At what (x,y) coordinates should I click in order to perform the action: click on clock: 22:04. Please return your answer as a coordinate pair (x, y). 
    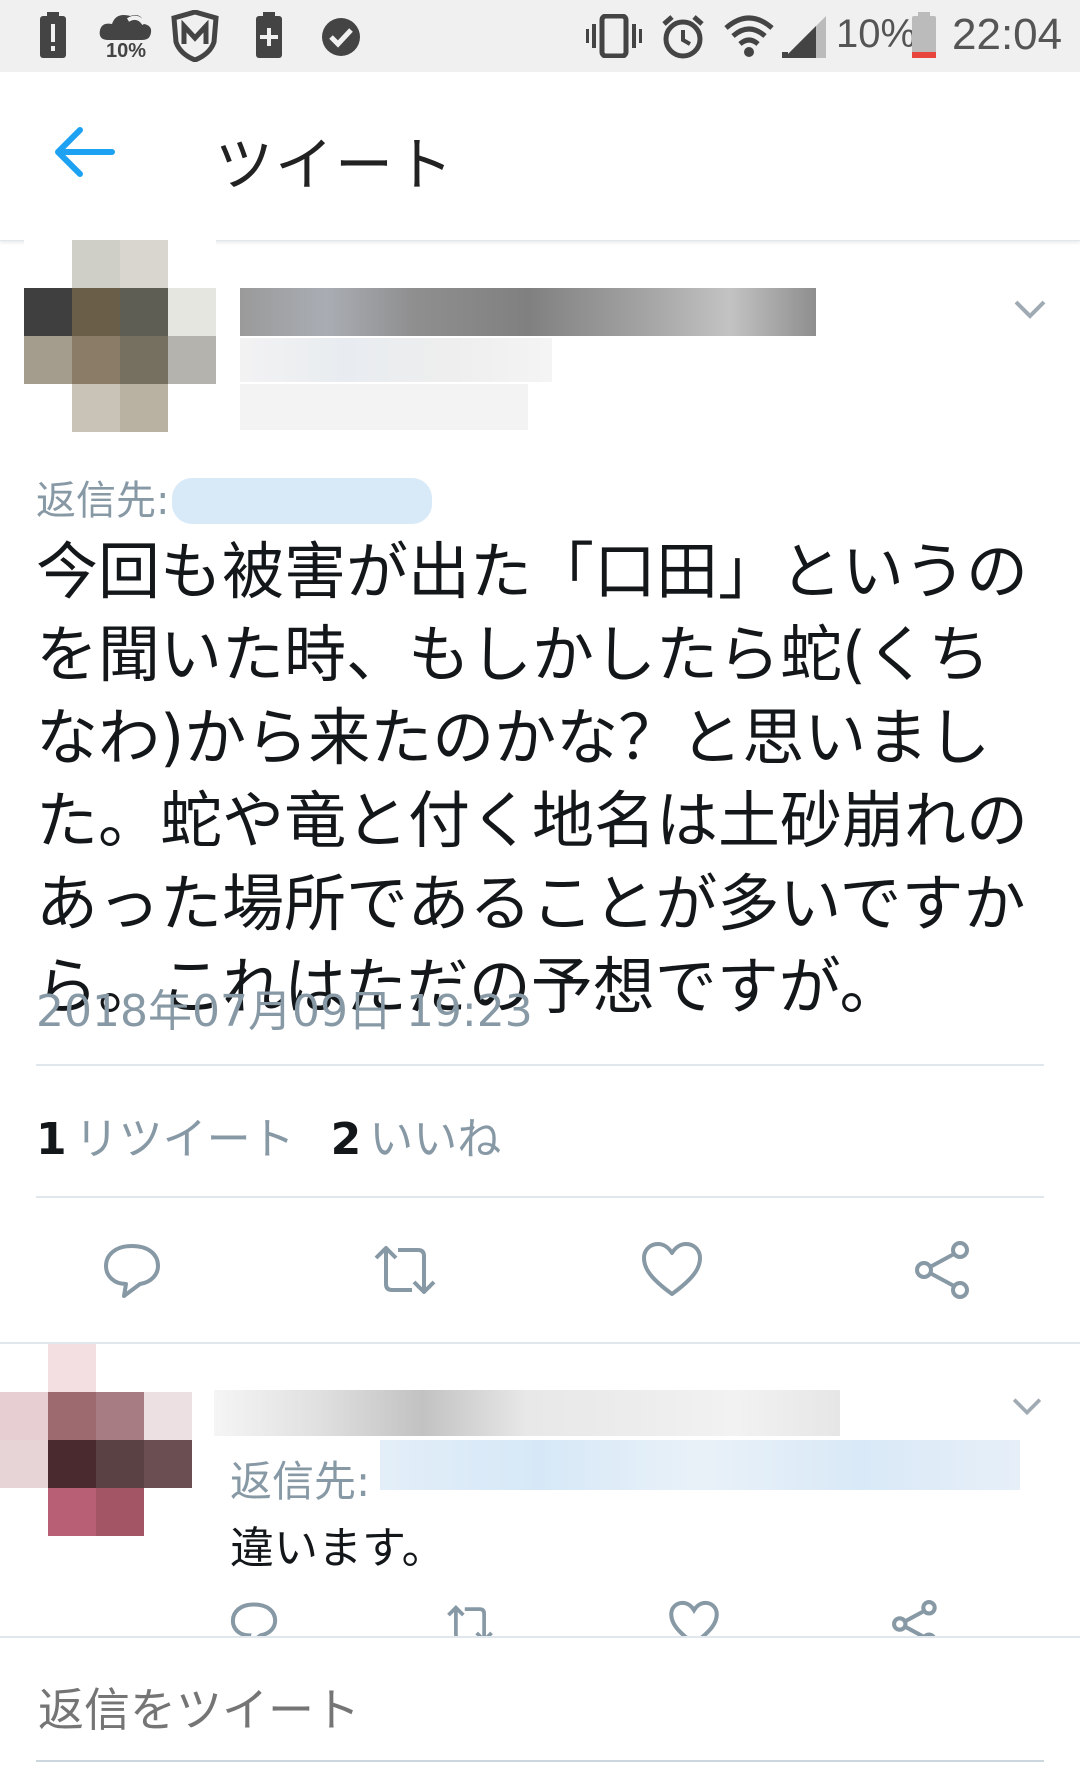
    Looking at the image, I should click on (1007, 34).